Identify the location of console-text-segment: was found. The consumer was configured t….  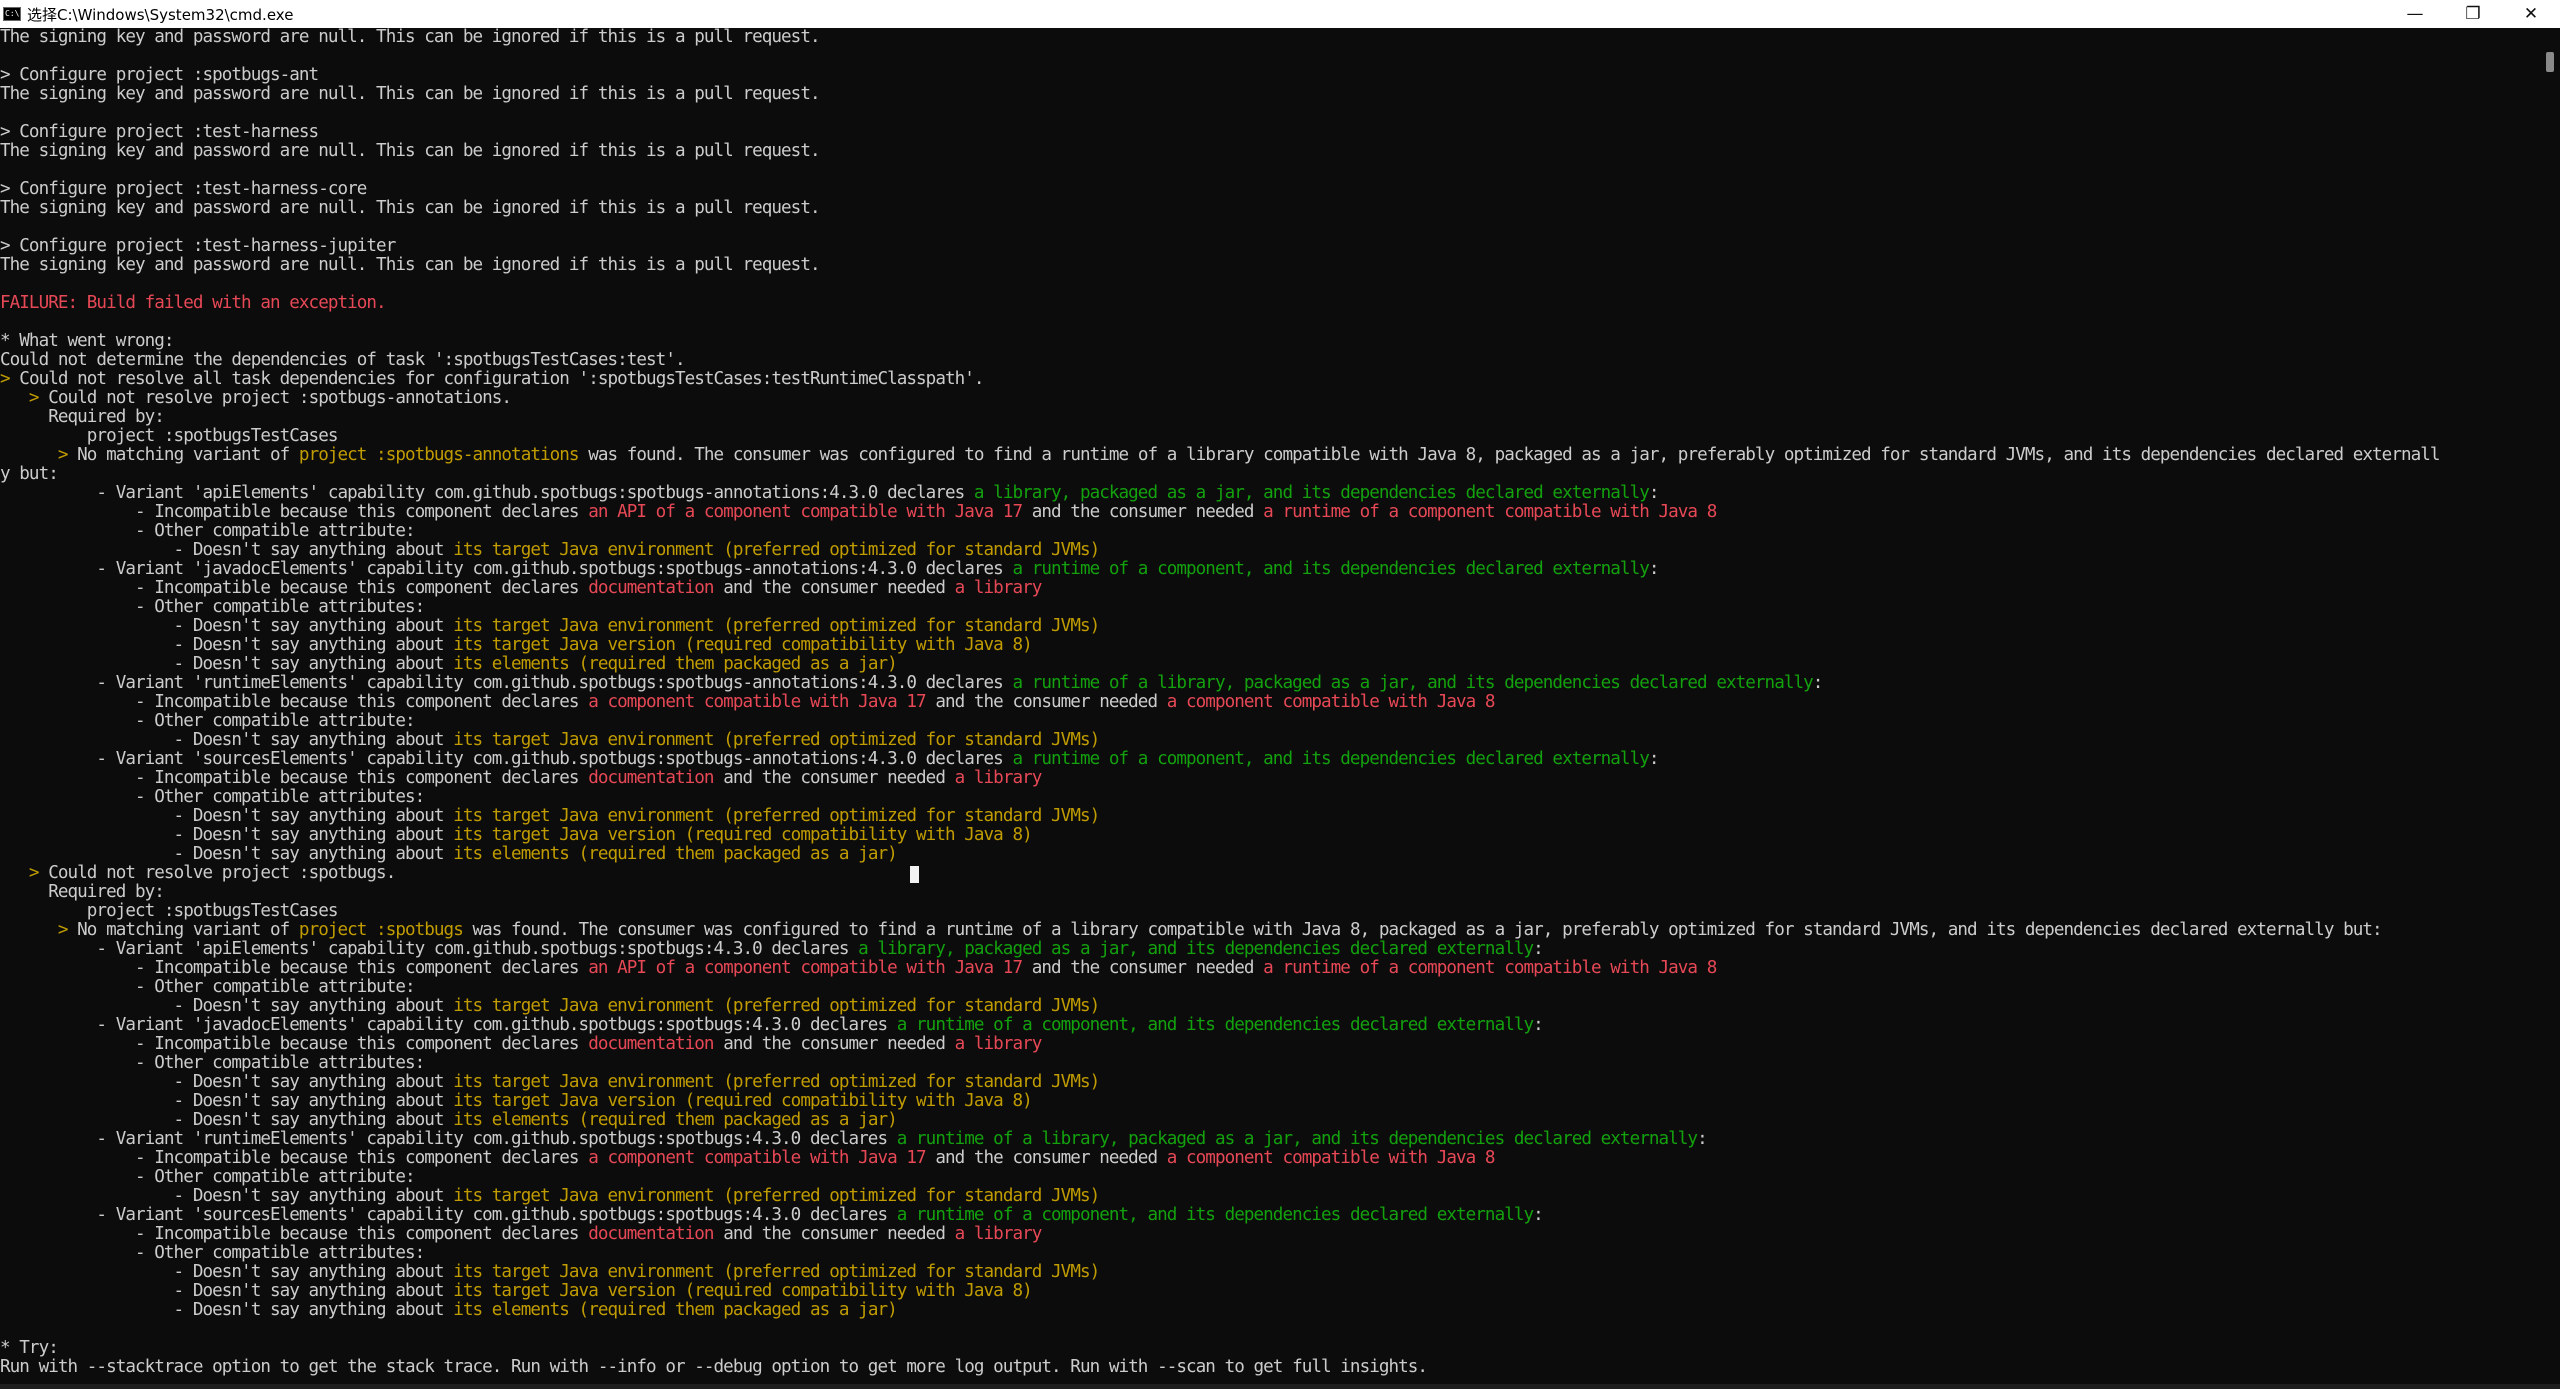
(1422, 930).